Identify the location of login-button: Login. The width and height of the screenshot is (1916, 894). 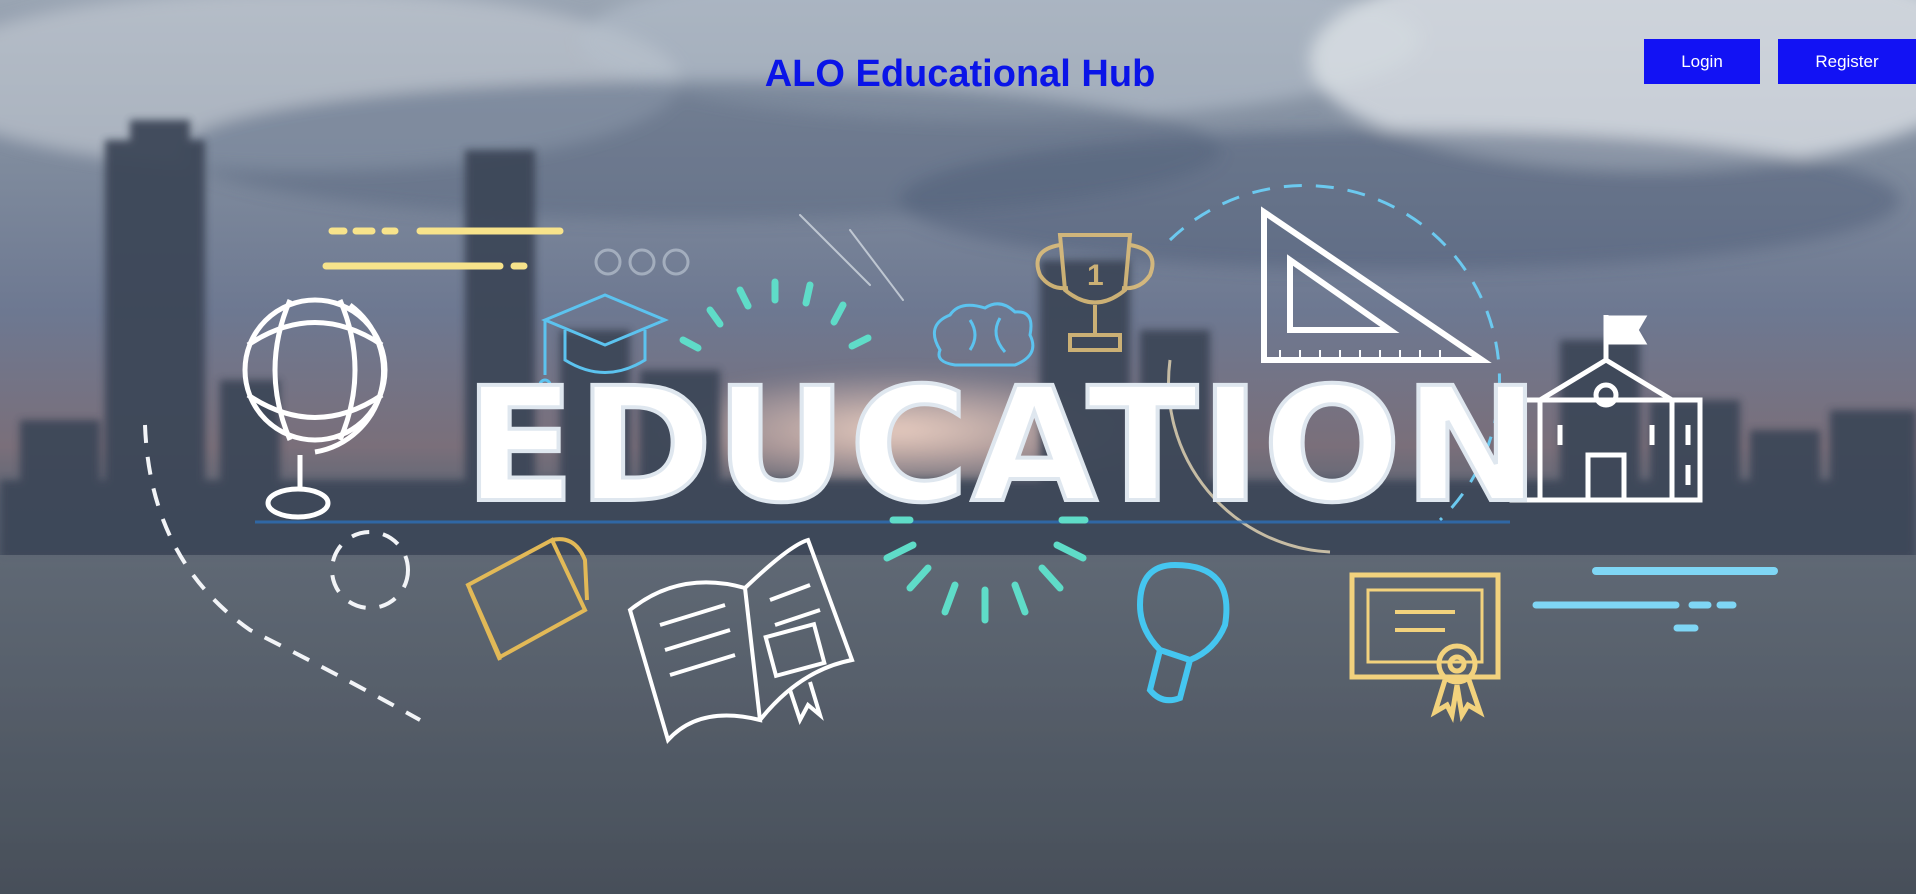
(1702, 61).